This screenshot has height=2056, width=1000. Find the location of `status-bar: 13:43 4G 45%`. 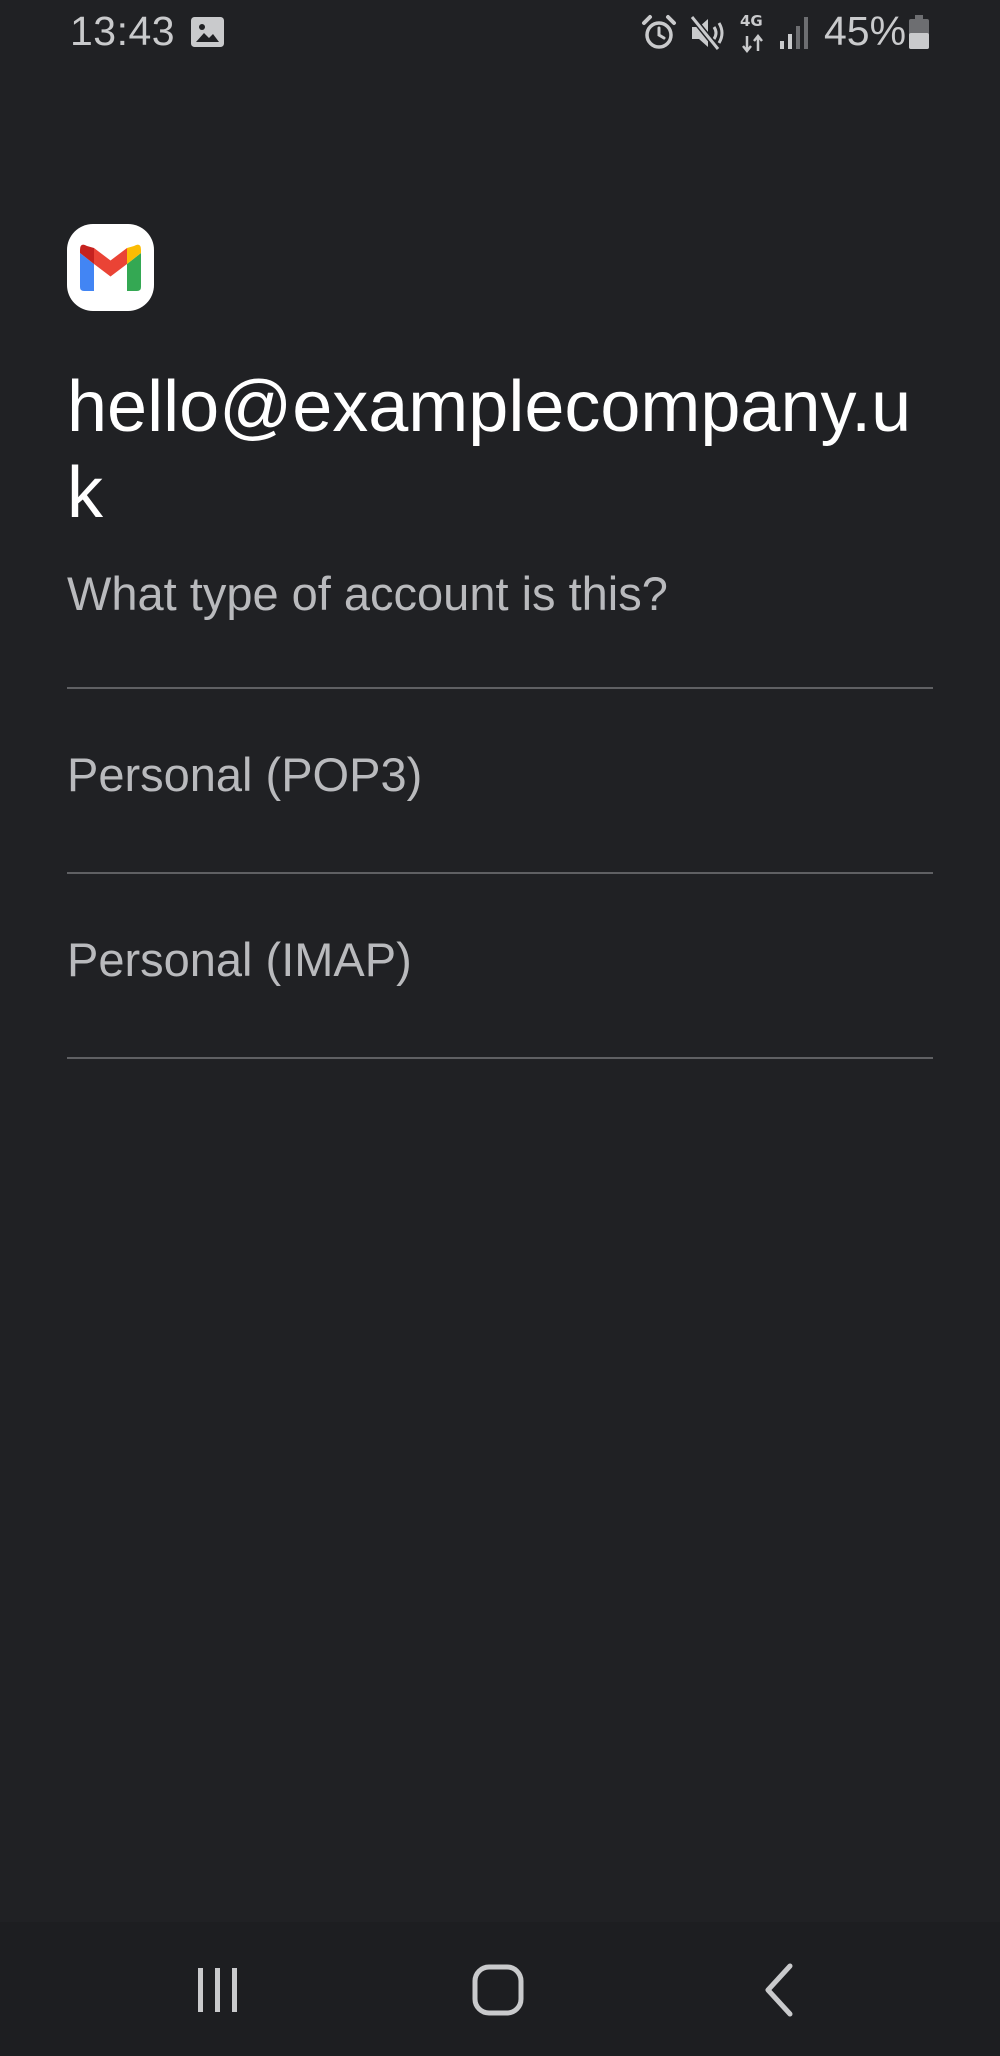

status-bar: 13:43 4G 45% is located at coordinates (500, 34).